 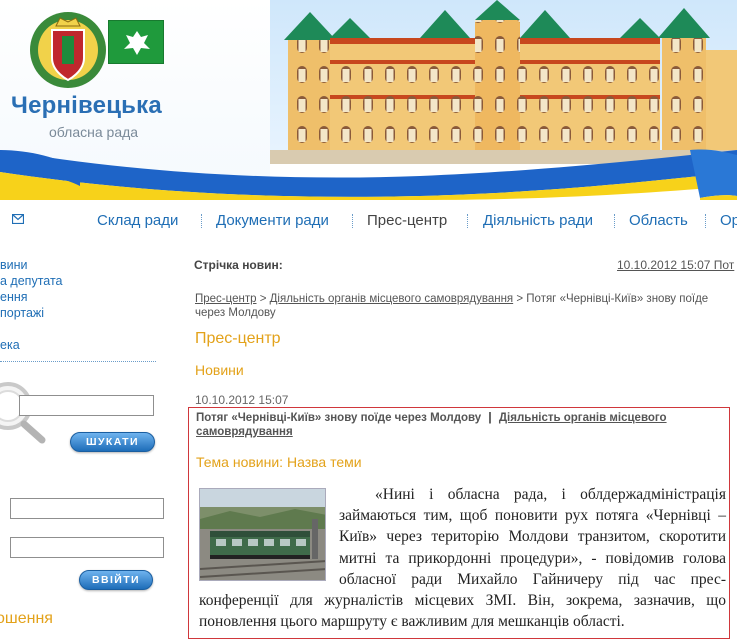 I want to click on search-button: ШУКАТИ, so click(x=112, y=442).